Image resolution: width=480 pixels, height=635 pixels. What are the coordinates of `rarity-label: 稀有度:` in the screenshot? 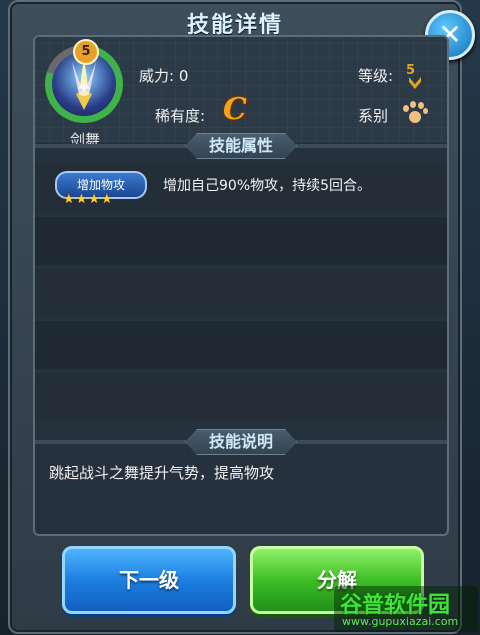 It's located at (180, 116).